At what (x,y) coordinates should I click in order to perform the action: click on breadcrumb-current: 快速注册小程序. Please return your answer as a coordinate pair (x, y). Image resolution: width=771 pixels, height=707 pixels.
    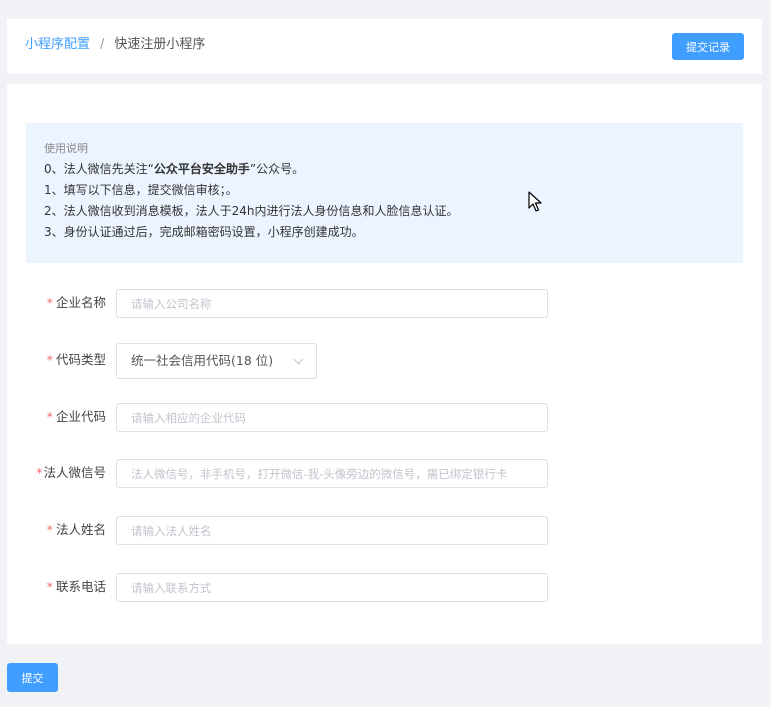
    Looking at the image, I should click on (160, 44).